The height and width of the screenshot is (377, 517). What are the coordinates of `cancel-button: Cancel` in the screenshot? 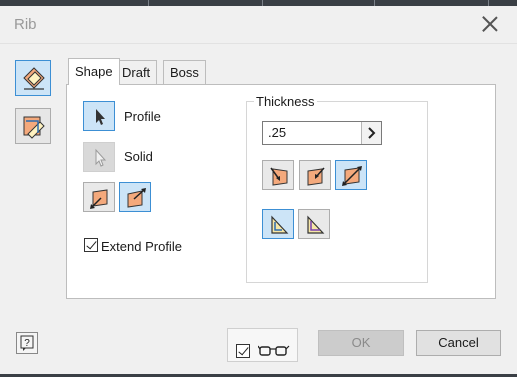 It's located at (458, 343).